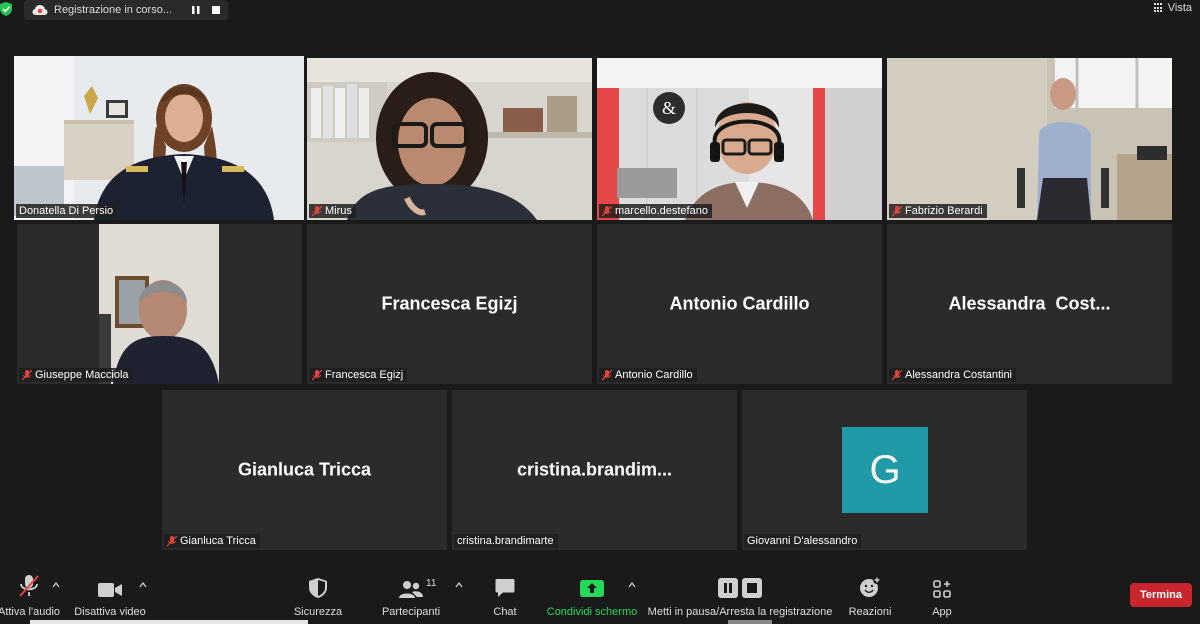 The height and width of the screenshot is (624, 1200). Describe the element at coordinates (110, 612) in the screenshot. I see `stop-video-label: Disattiva video` at that location.